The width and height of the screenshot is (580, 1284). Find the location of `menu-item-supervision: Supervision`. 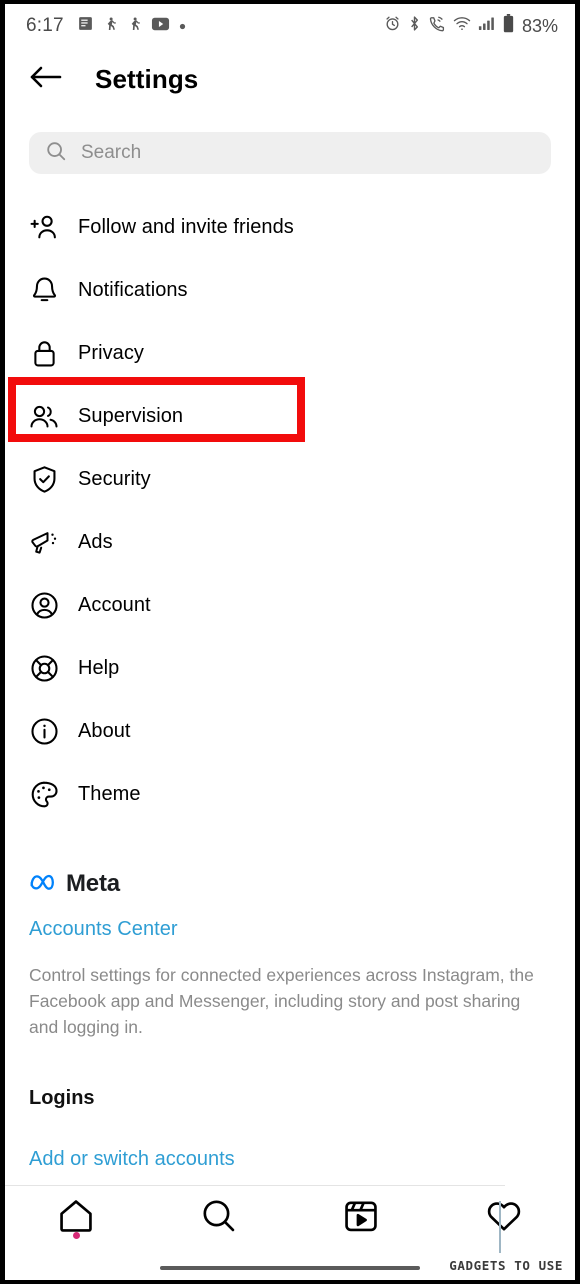

menu-item-supervision: Supervision is located at coordinates (290, 412).